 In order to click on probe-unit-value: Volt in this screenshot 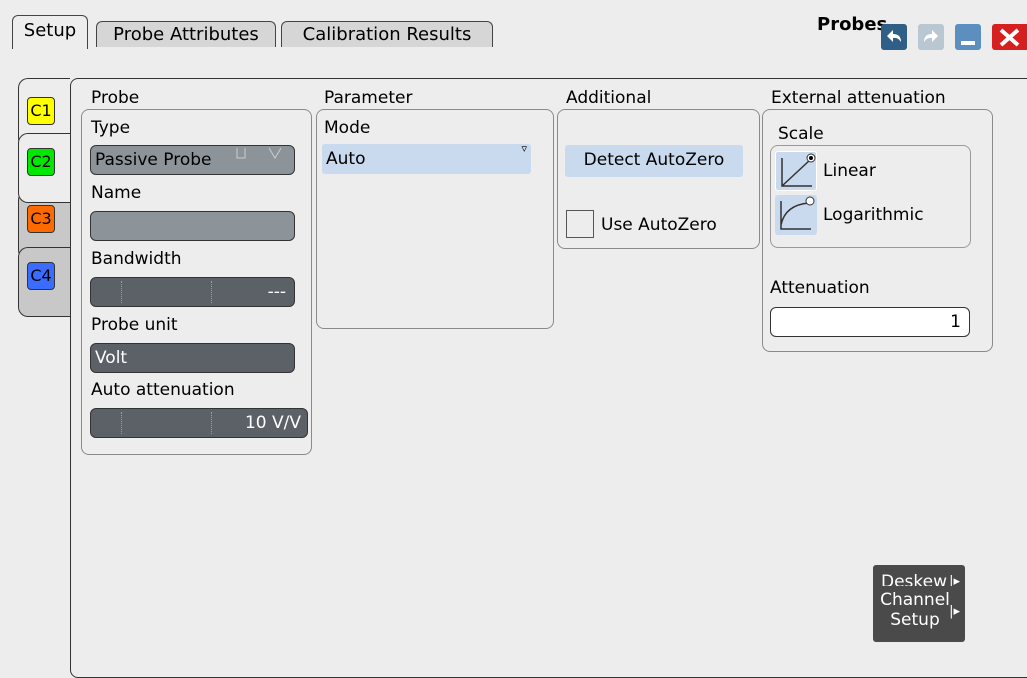, I will do `click(111, 358)`.